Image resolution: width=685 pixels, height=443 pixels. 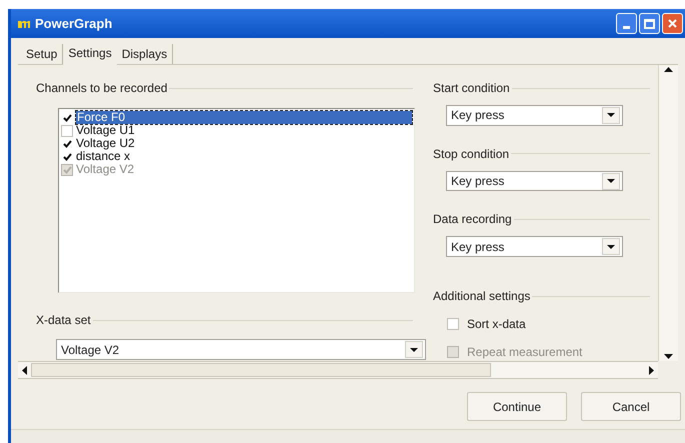 What do you see at coordinates (145, 54) in the screenshot?
I see `tab: Displays` at bounding box center [145, 54].